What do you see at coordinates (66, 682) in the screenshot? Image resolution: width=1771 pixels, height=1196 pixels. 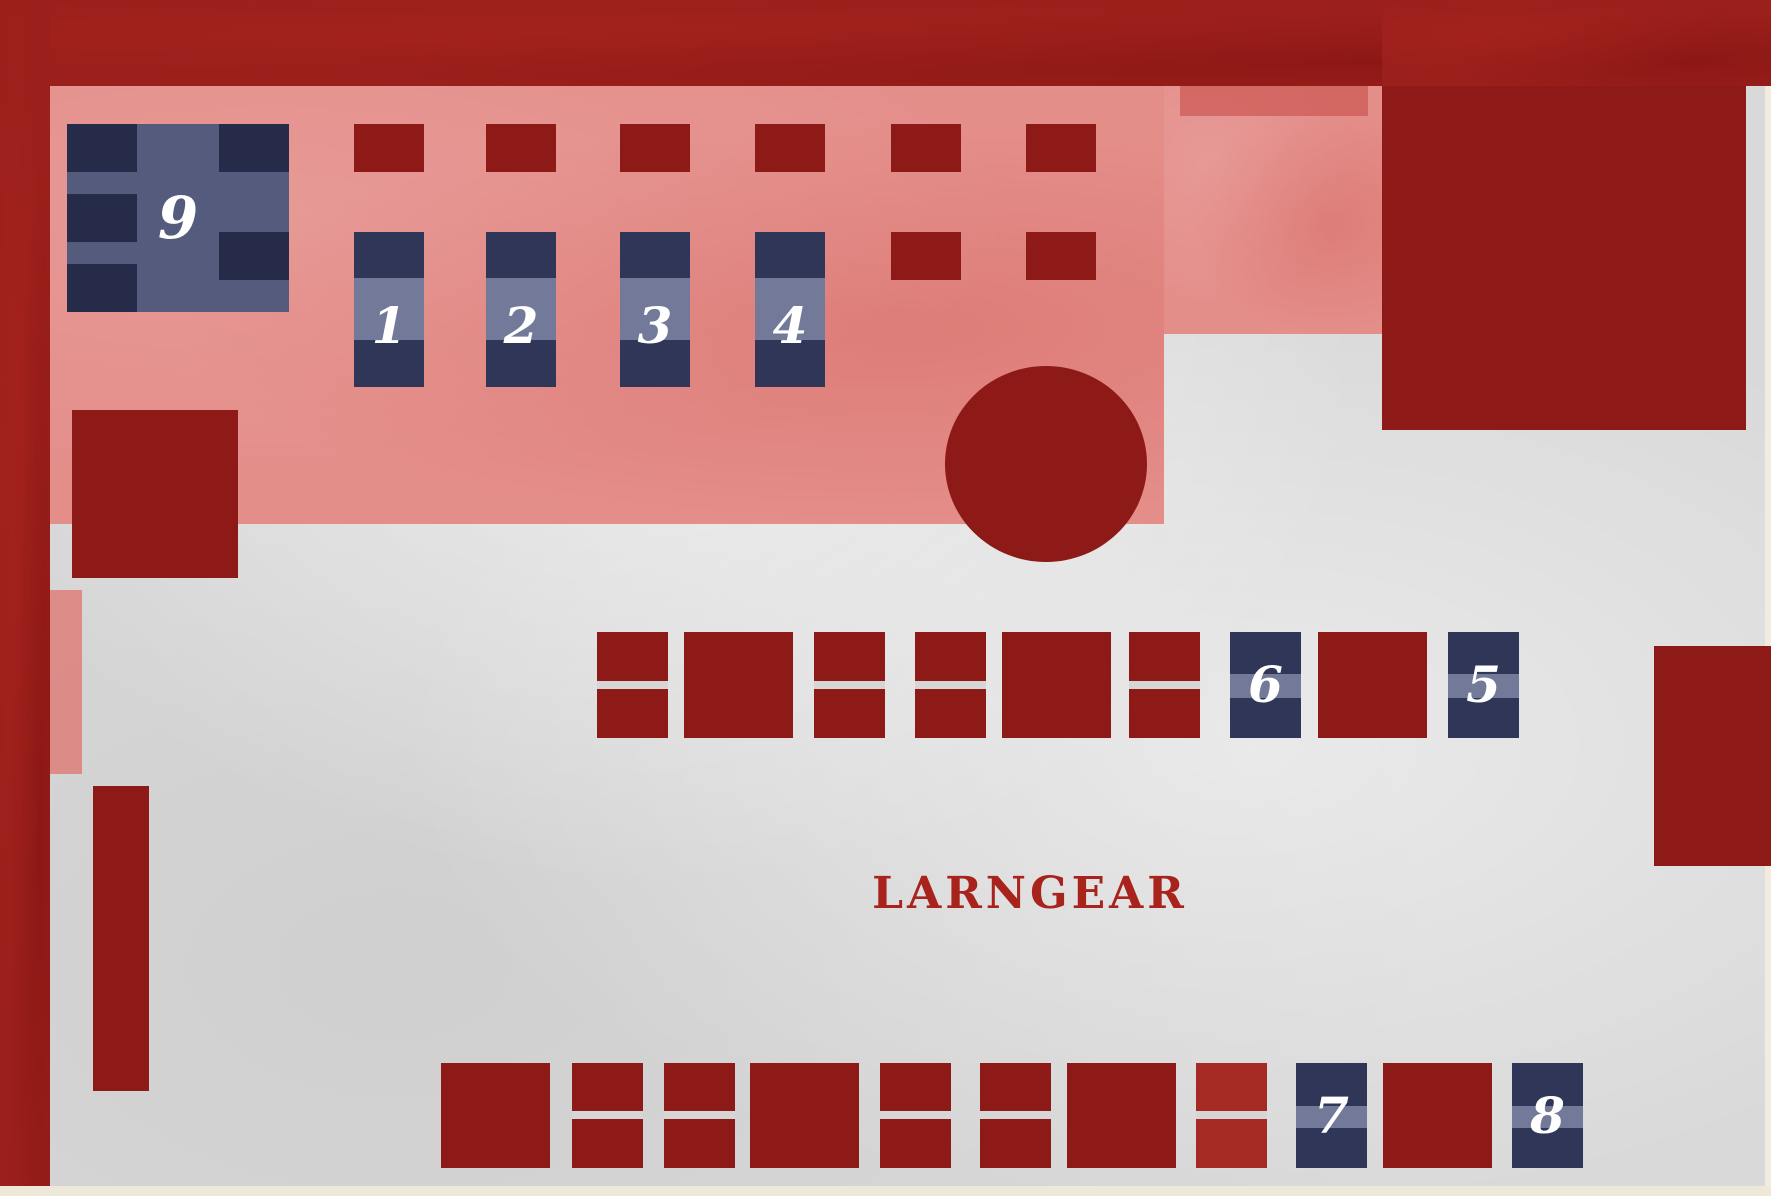 I see `left-doorway` at bounding box center [66, 682].